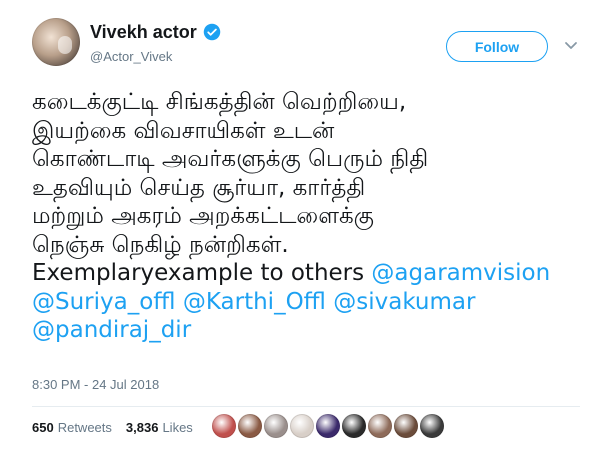 This screenshot has height=450, width=600. I want to click on tweet-stats: 650 Retweets 3,836 Likes, so click(119, 427).